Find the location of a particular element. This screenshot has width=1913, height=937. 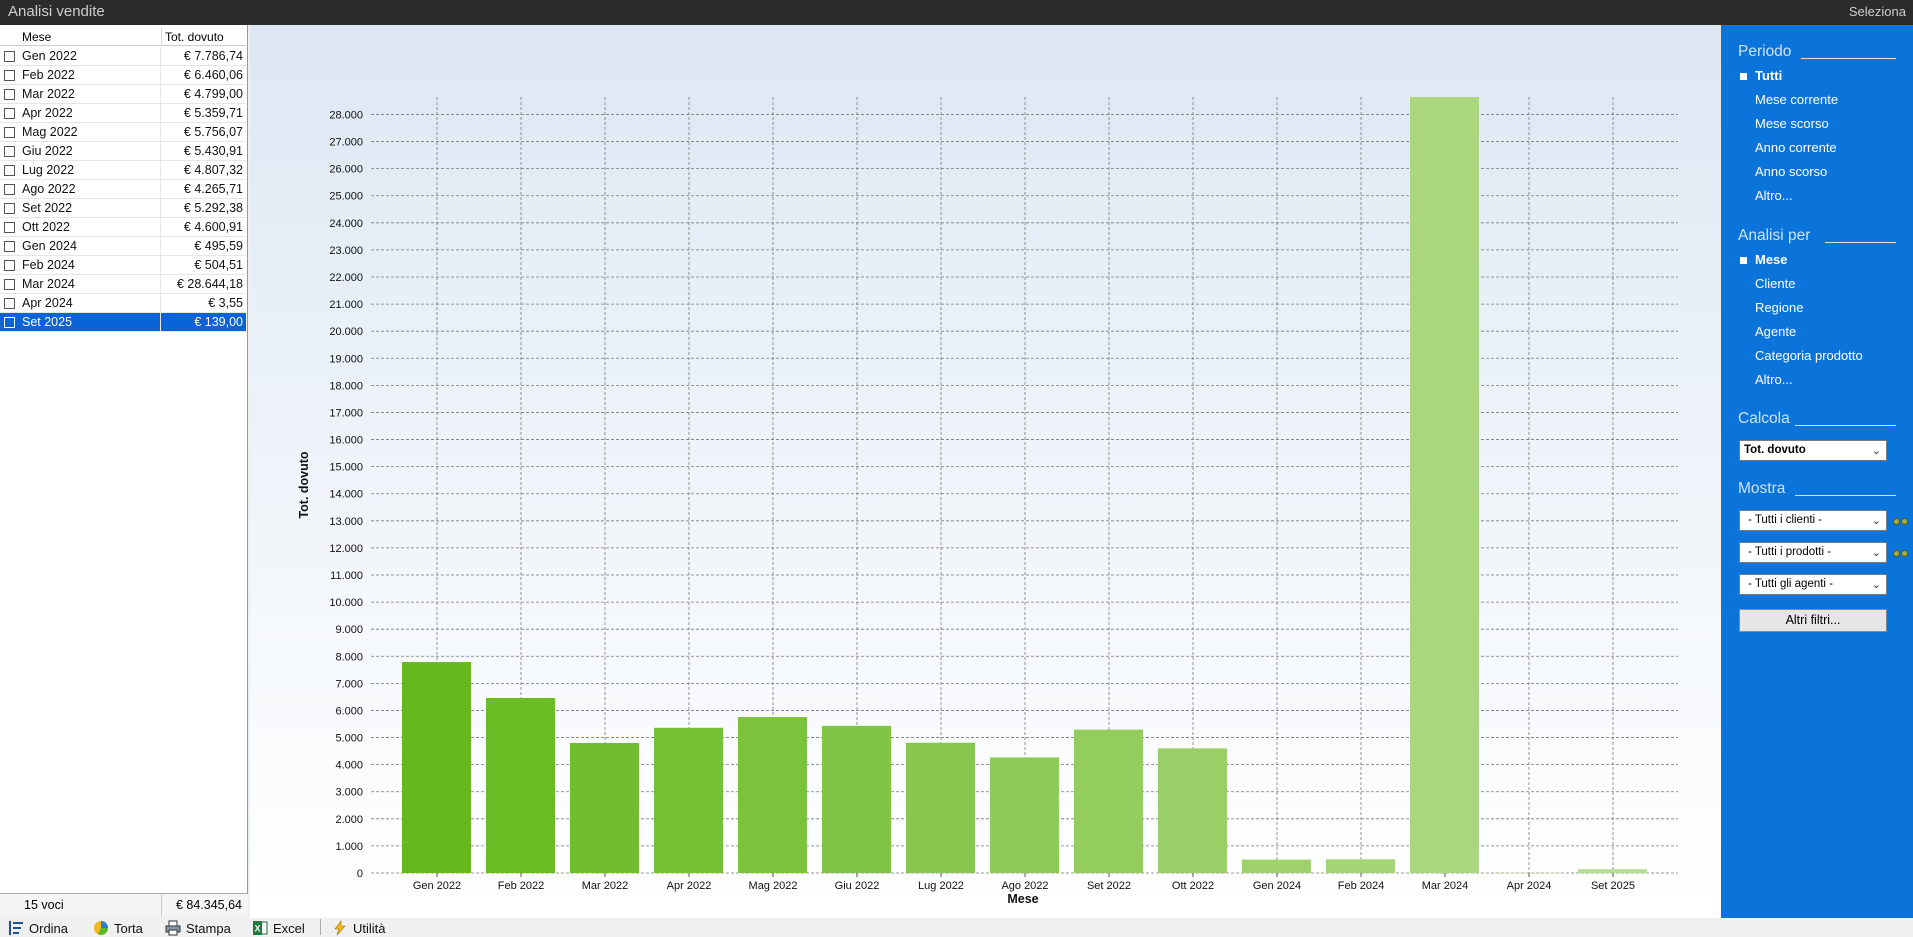

x-tick-label: Set 2025 is located at coordinates (1613, 886).